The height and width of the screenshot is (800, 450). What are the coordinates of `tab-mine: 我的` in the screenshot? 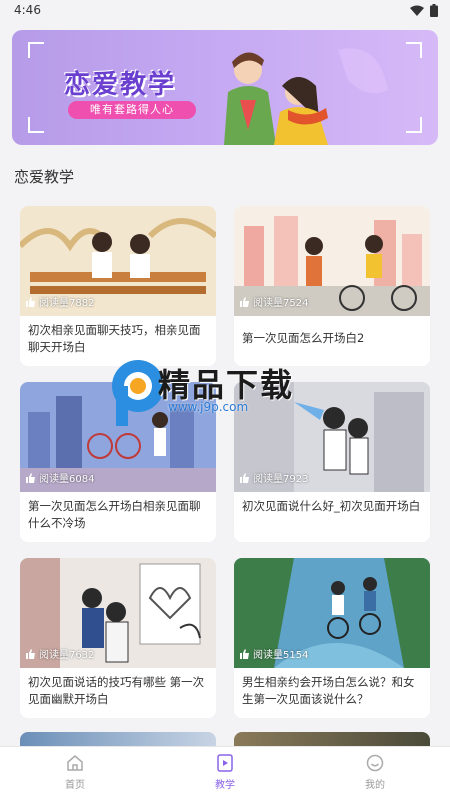 It's located at (375, 772).